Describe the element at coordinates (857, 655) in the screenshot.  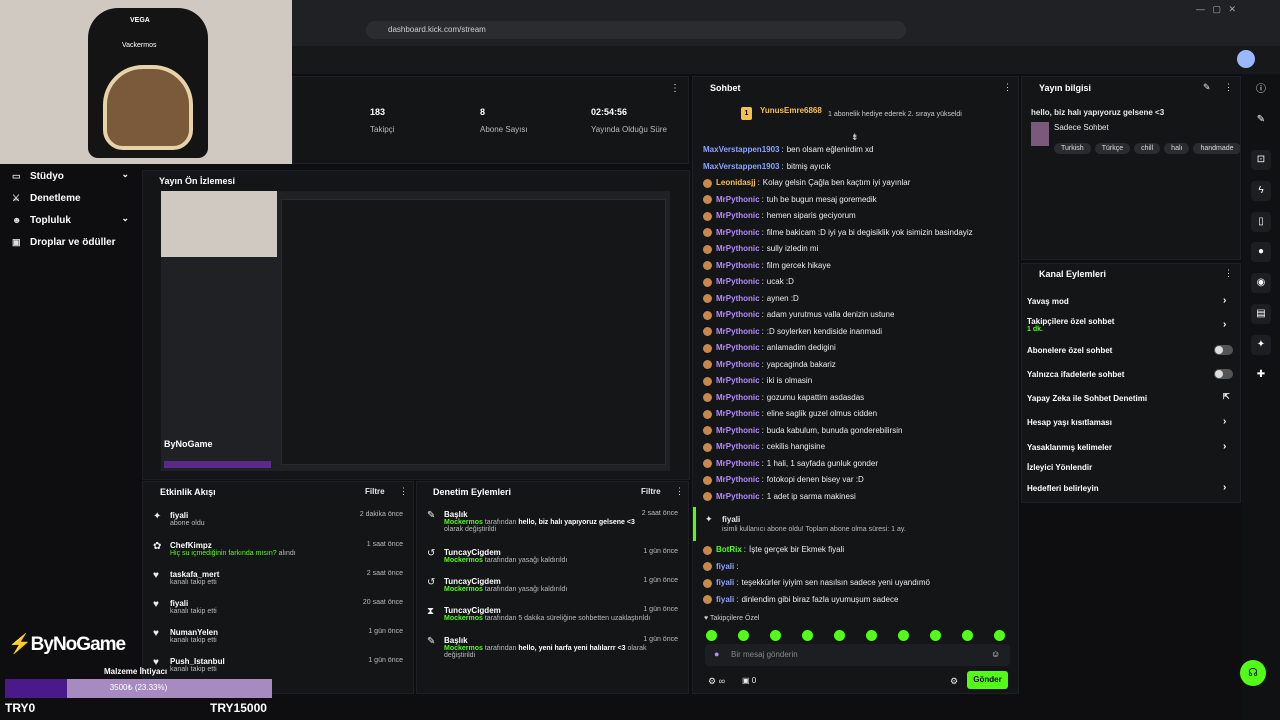
I see `chat-input: ● Bir mesaj gönderin ☺` at that location.